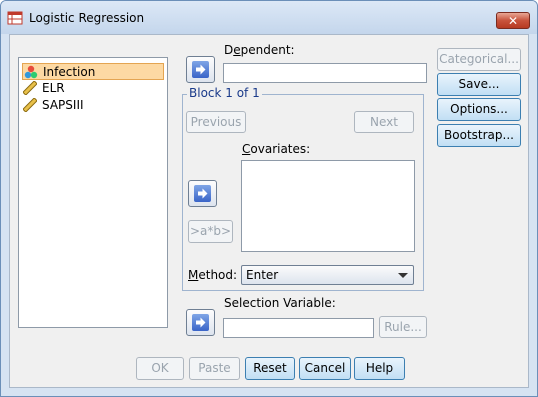 The image size is (538, 397). I want to click on variable-label: SAPSIII, so click(63, 105).